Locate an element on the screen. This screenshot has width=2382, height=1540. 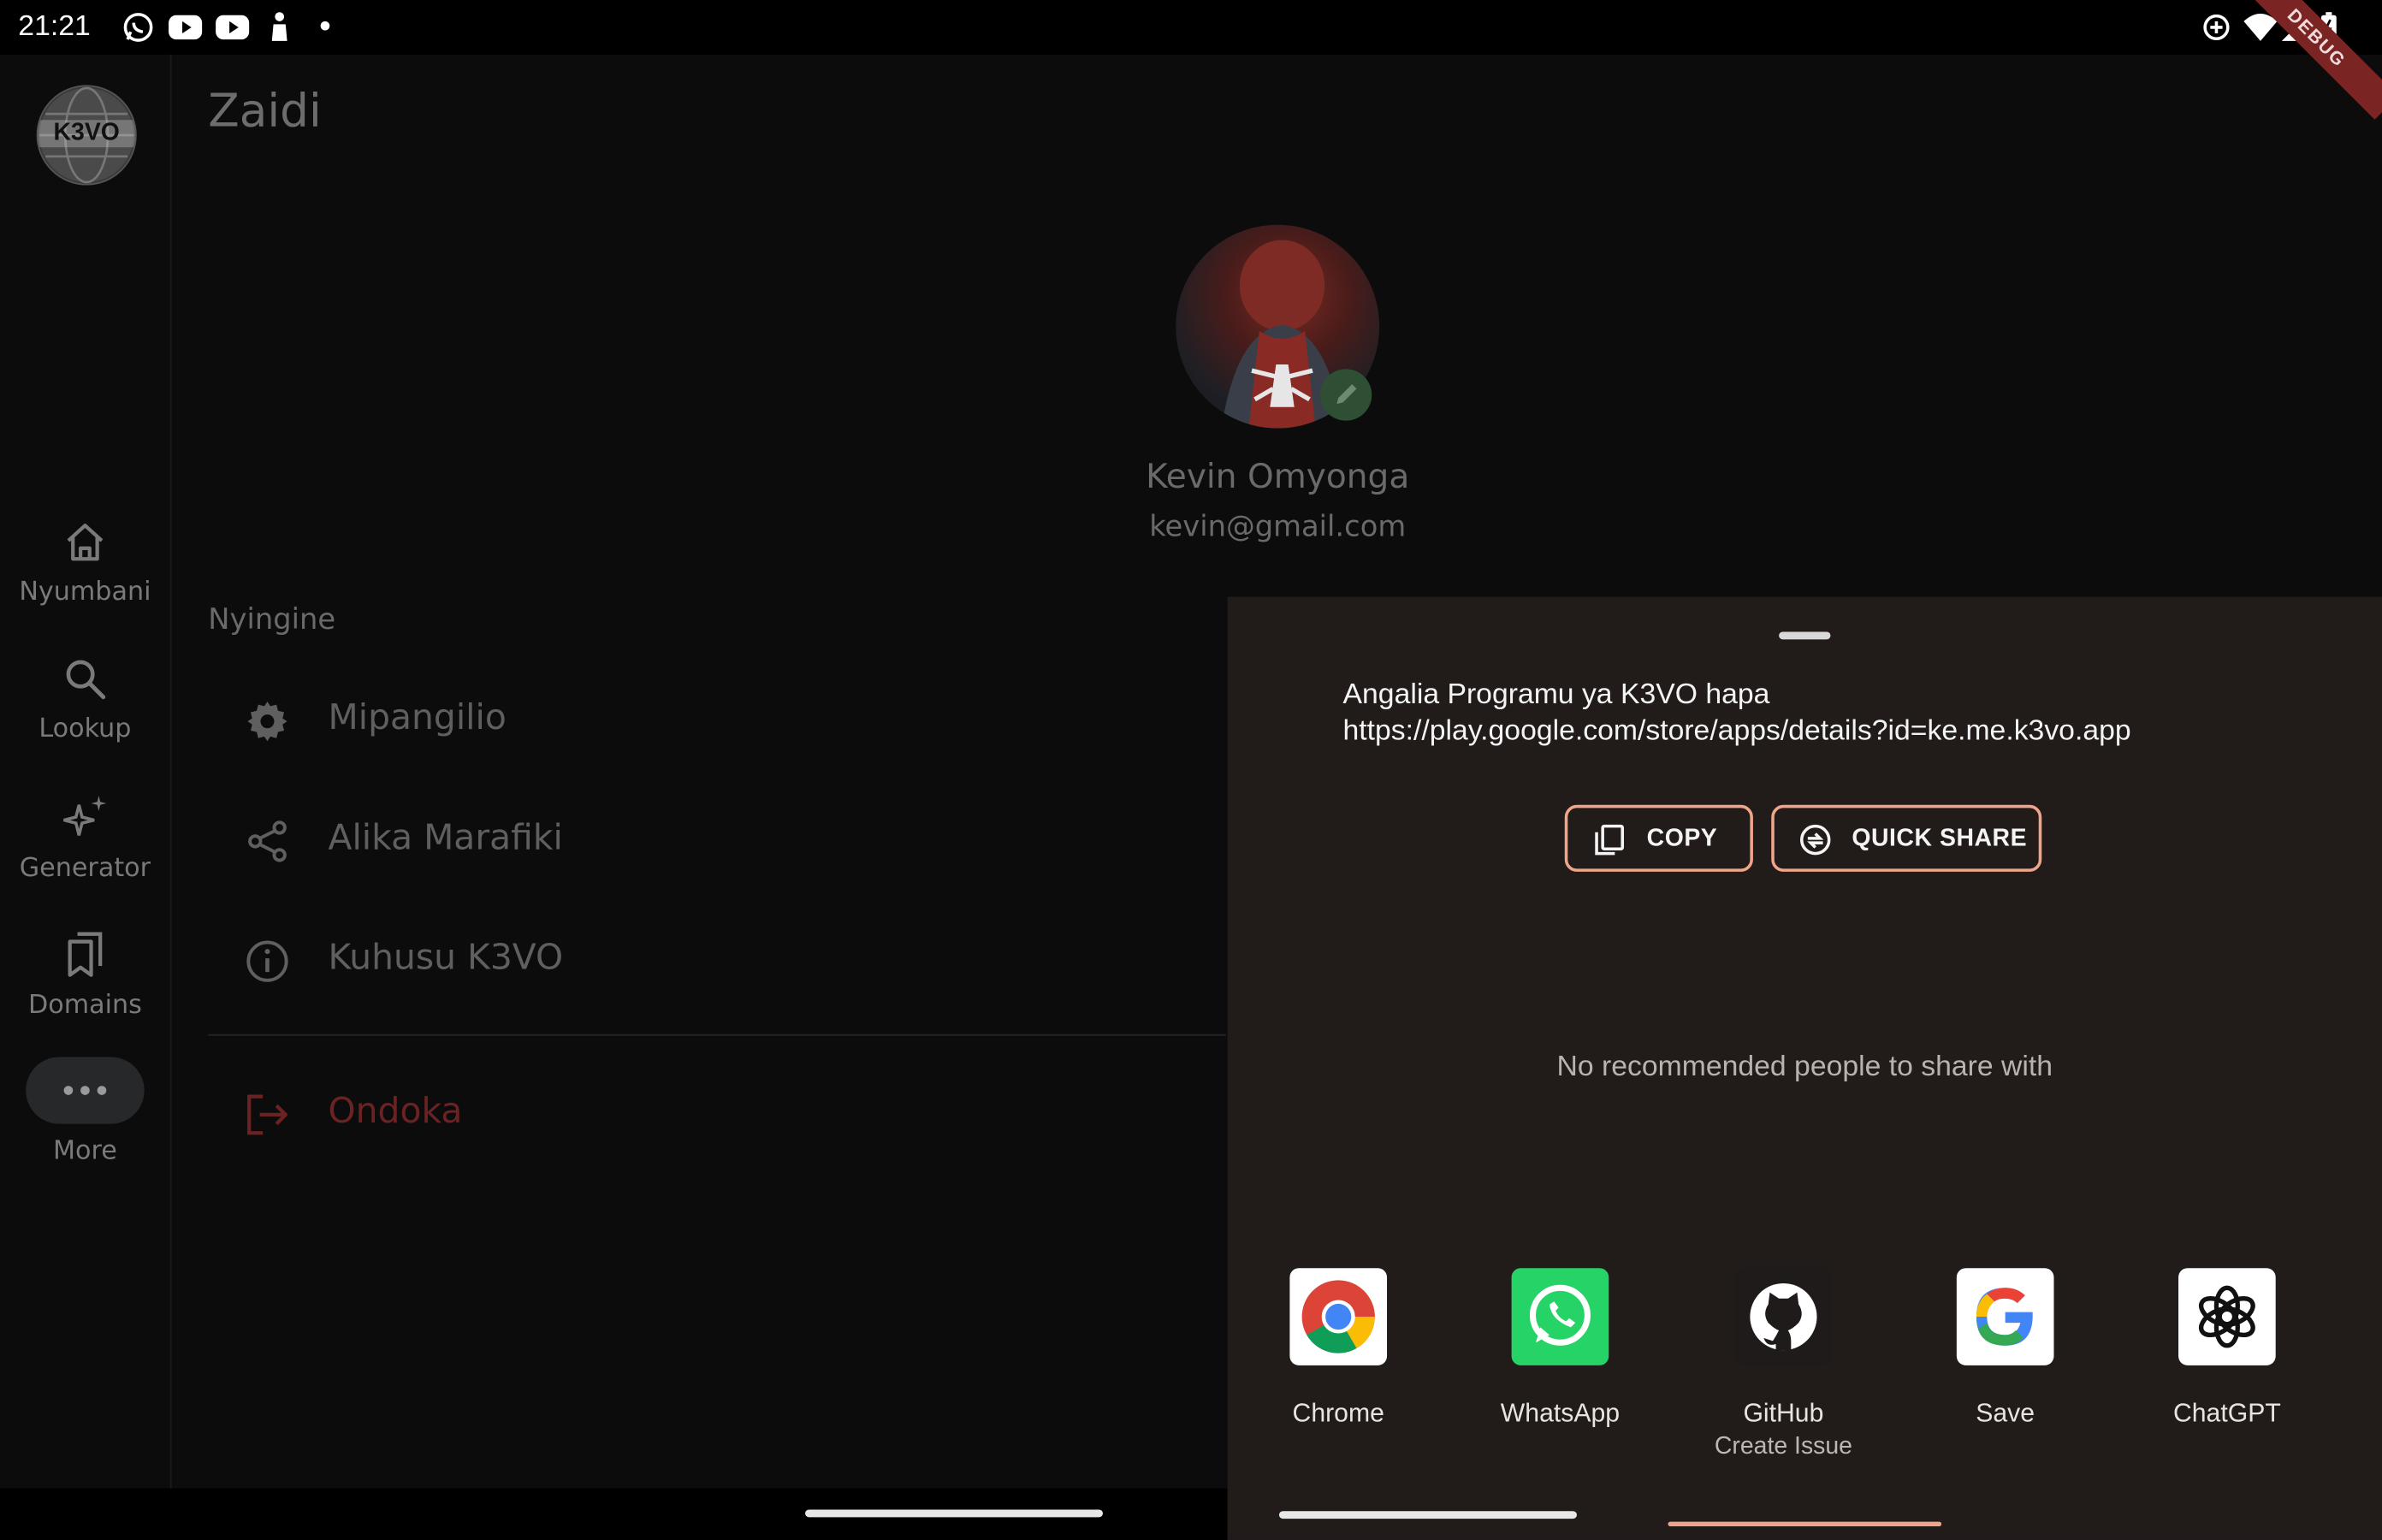
chrome-icon is located at coordinates (1338, 1316).